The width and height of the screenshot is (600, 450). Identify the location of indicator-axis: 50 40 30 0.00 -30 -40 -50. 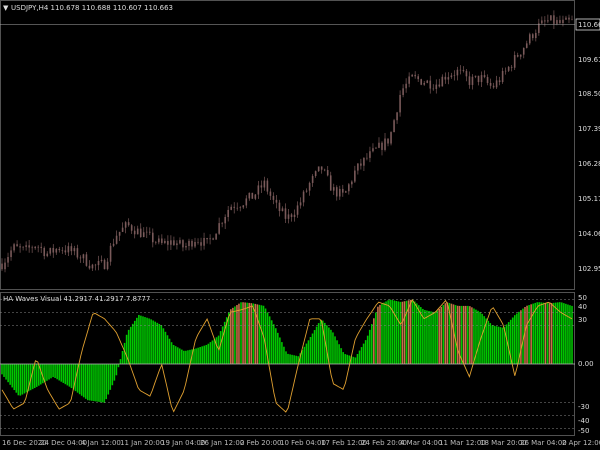
(586, 364).